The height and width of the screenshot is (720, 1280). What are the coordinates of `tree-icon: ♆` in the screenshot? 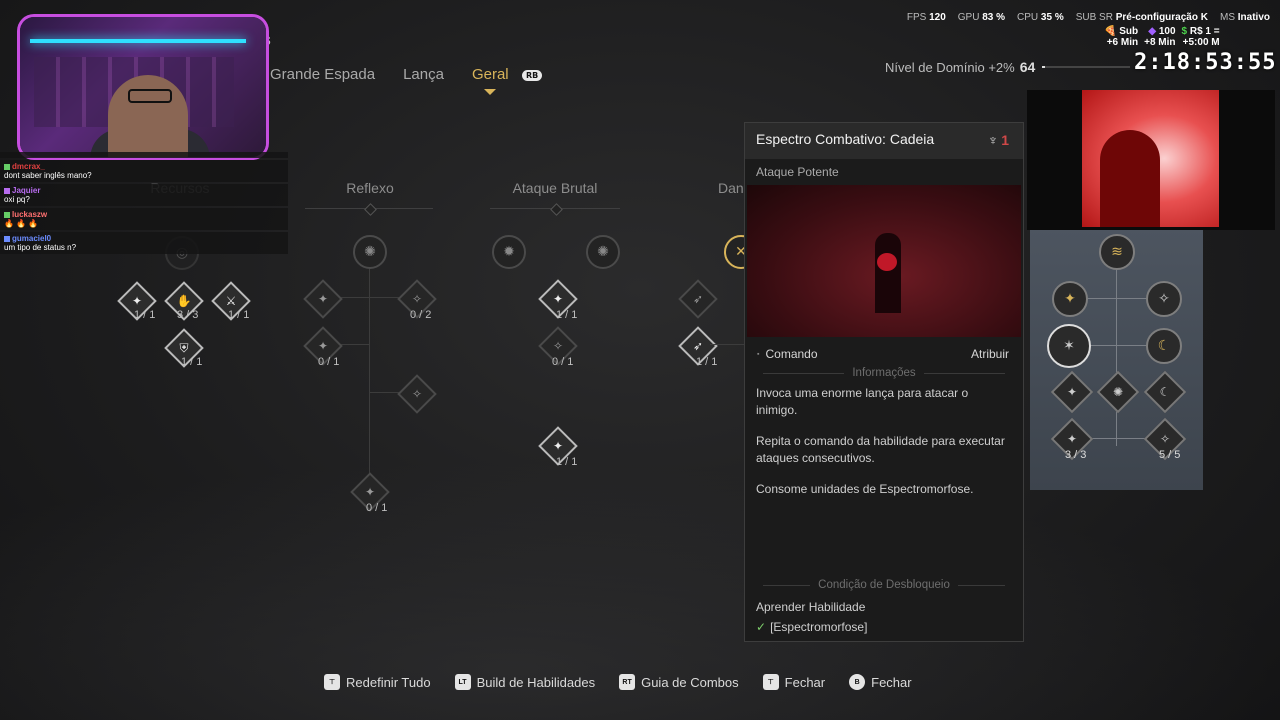 It's located at (993, 140).